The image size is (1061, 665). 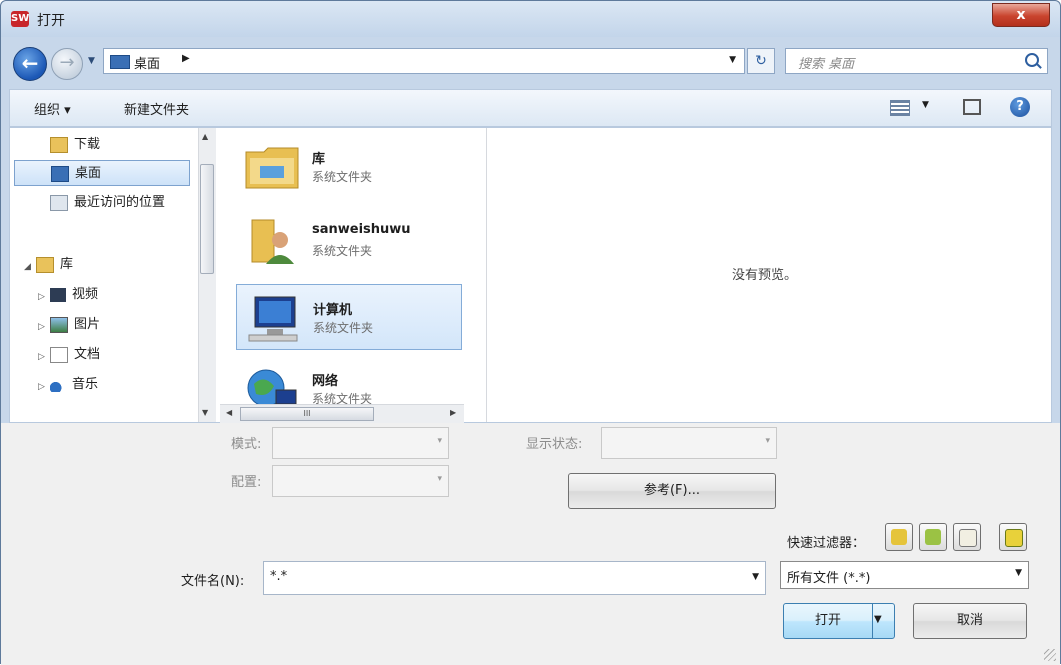 I want to click on scroll-up-icon: ▲, so click(x=205, y=136).